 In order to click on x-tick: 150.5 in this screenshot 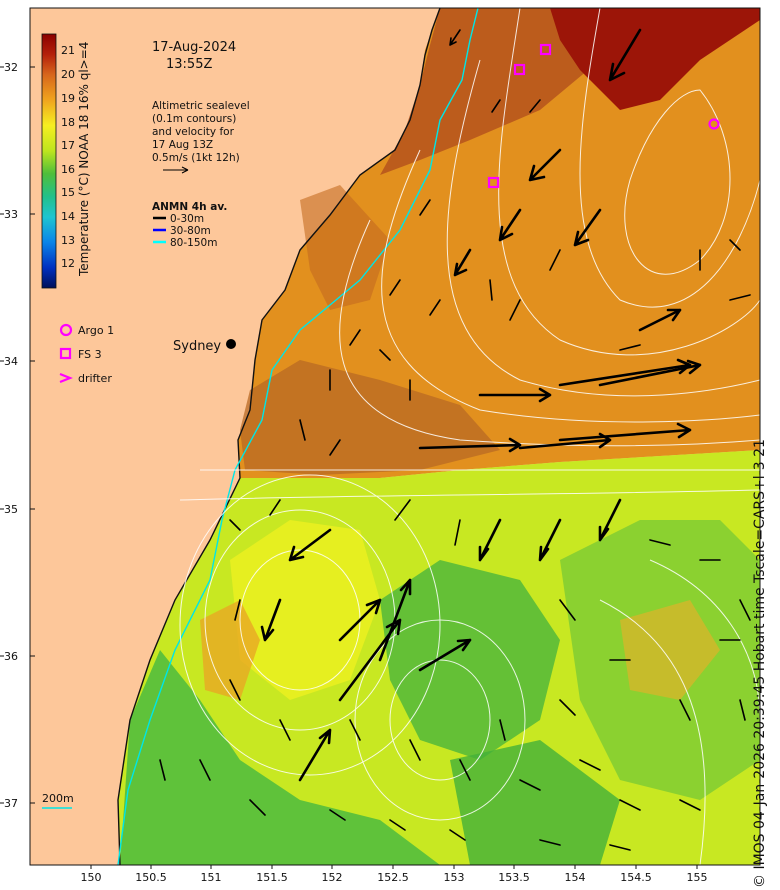, I will do `click(151, 877)`.